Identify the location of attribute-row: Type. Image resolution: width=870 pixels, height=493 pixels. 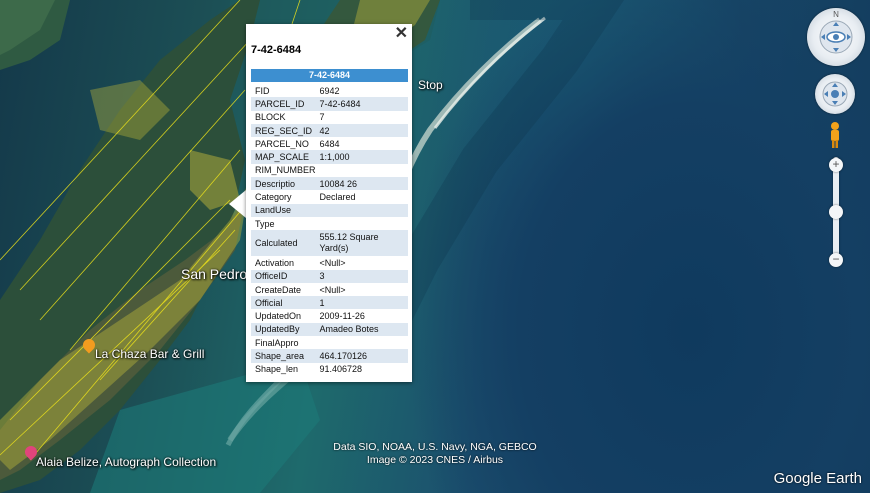
(329, 223).